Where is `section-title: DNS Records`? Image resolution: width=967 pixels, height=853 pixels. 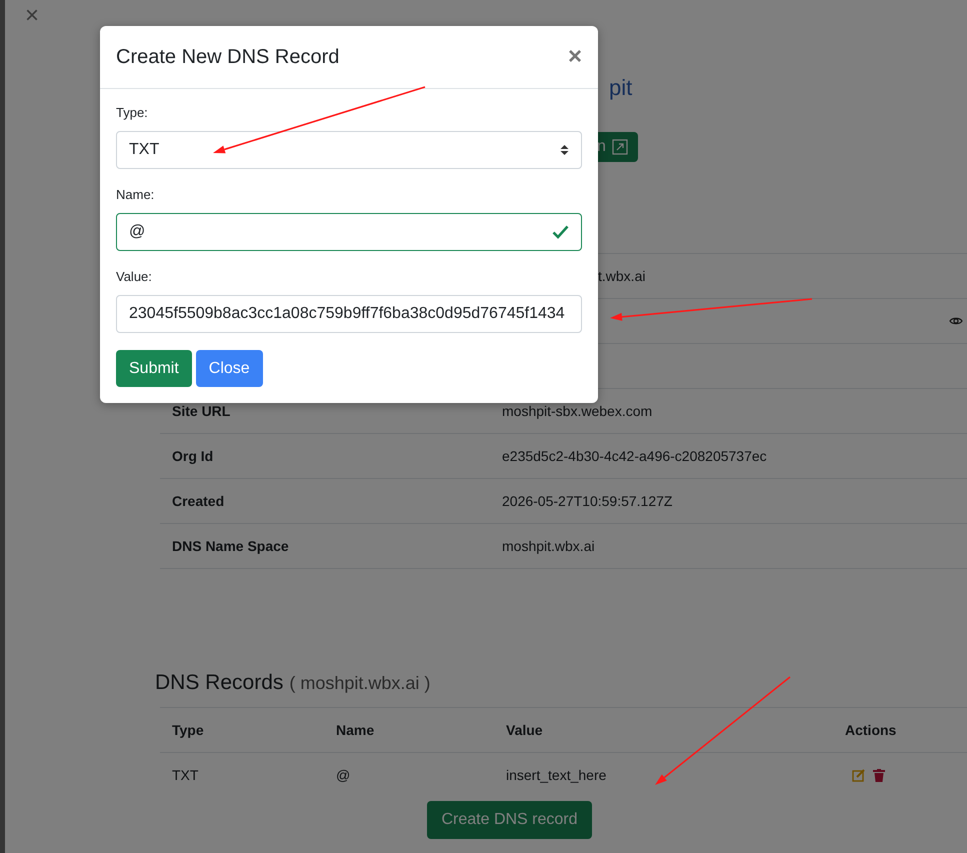 section-title: DNS Records is located at coordinates (219, 683).